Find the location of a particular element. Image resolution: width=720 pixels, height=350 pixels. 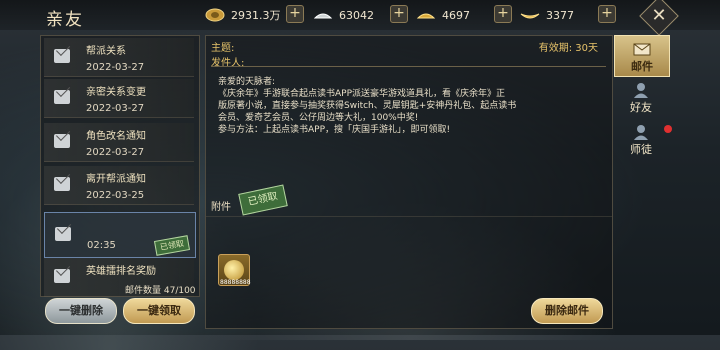

add-silver-button: + is located at coordinates (399, 14).